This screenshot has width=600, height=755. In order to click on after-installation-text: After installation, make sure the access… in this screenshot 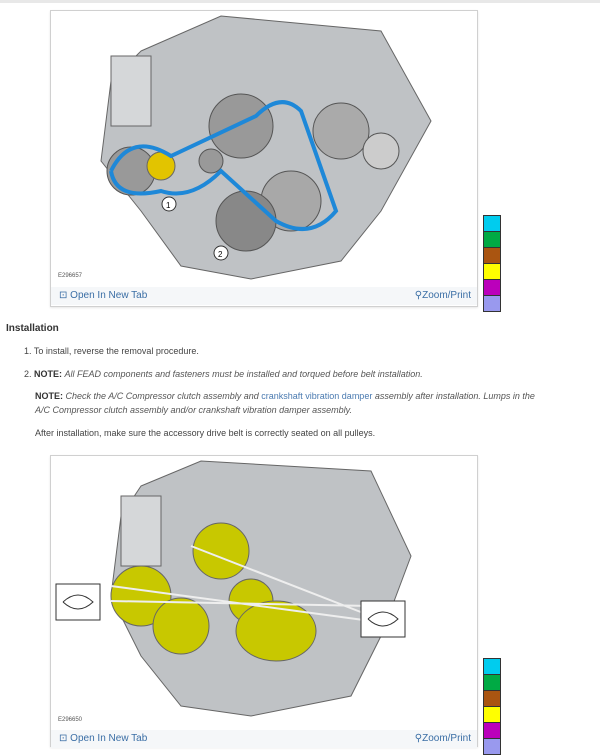, I will do `click(205, 433)`.